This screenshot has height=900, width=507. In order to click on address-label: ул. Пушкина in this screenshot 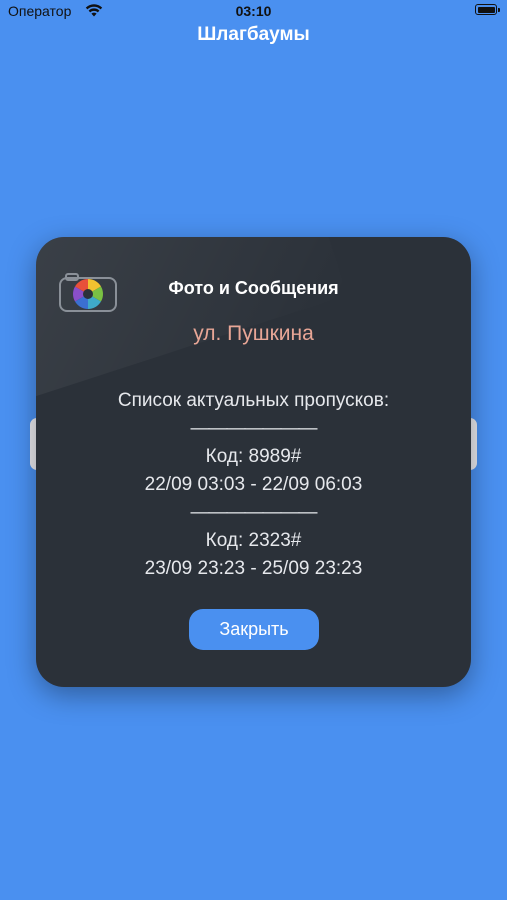, I will do `click(253, 333)`.